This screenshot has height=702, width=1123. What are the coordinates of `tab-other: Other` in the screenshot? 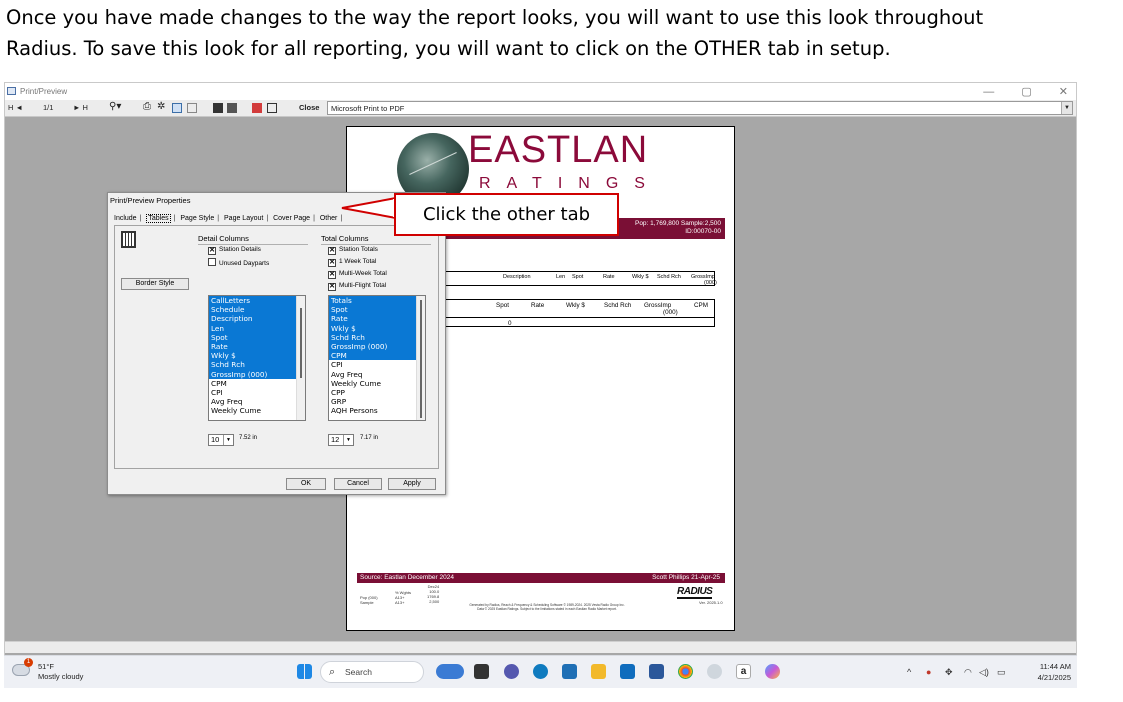 It's located at (329, 218).